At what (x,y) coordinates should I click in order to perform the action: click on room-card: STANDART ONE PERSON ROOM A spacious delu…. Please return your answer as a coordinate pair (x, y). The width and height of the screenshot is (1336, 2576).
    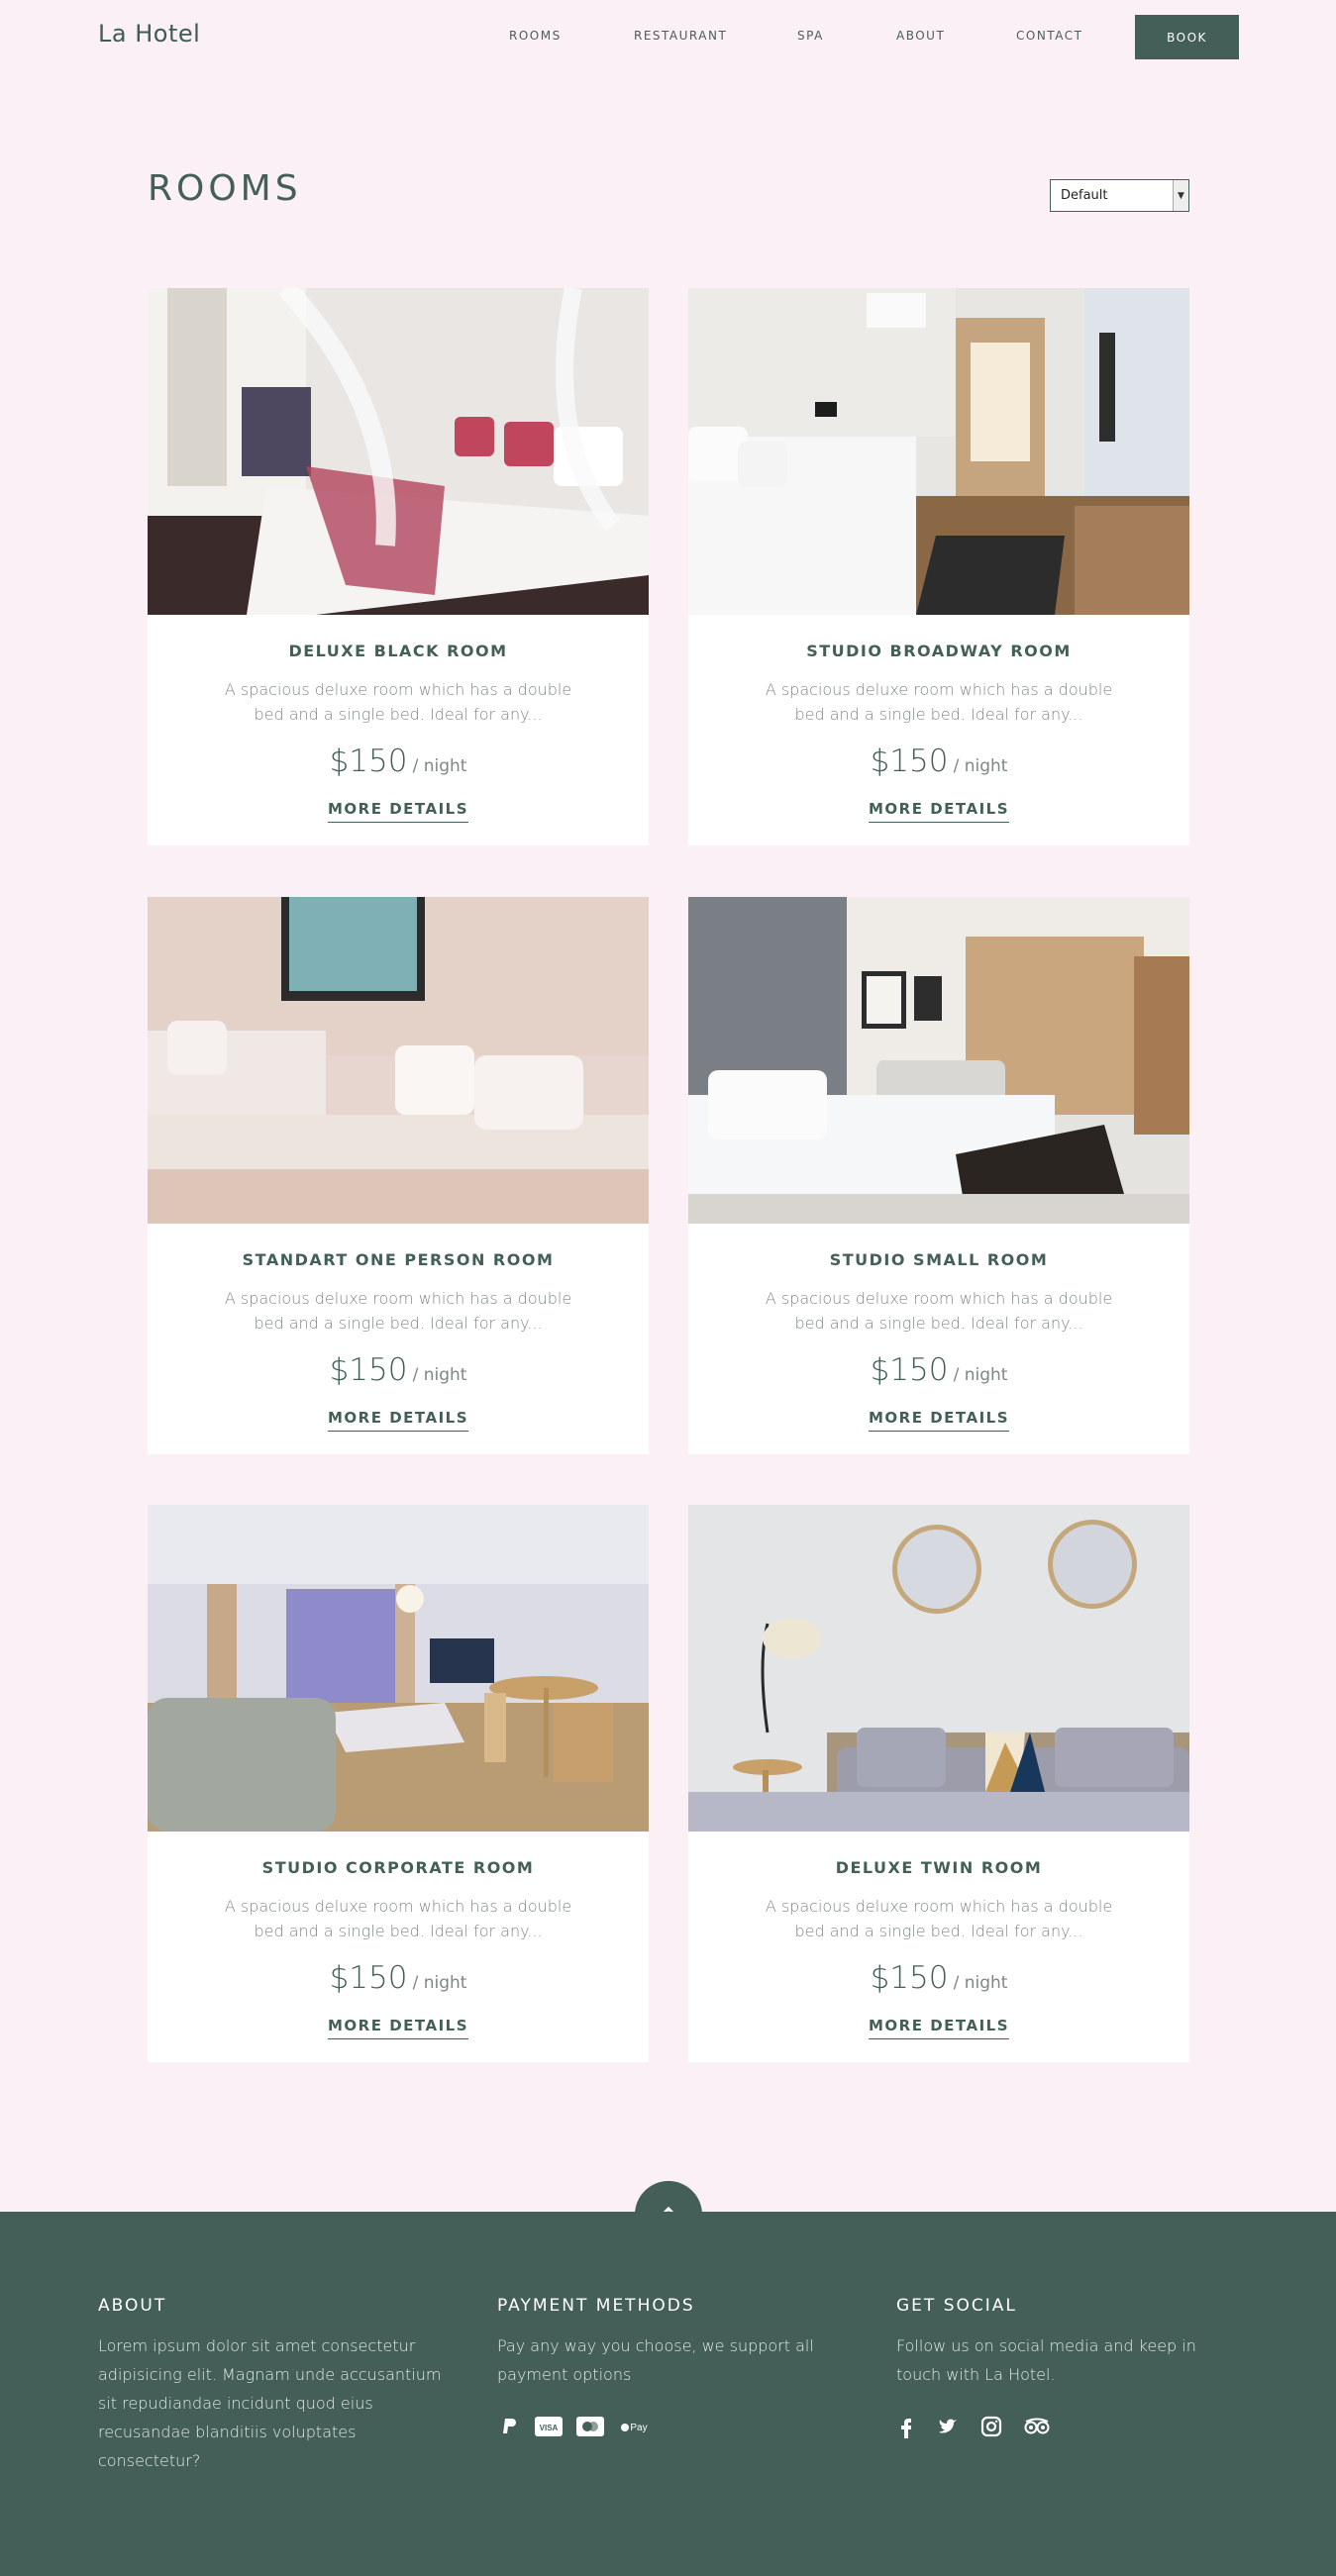
    Looking at the image, I should click on (398, 1176).